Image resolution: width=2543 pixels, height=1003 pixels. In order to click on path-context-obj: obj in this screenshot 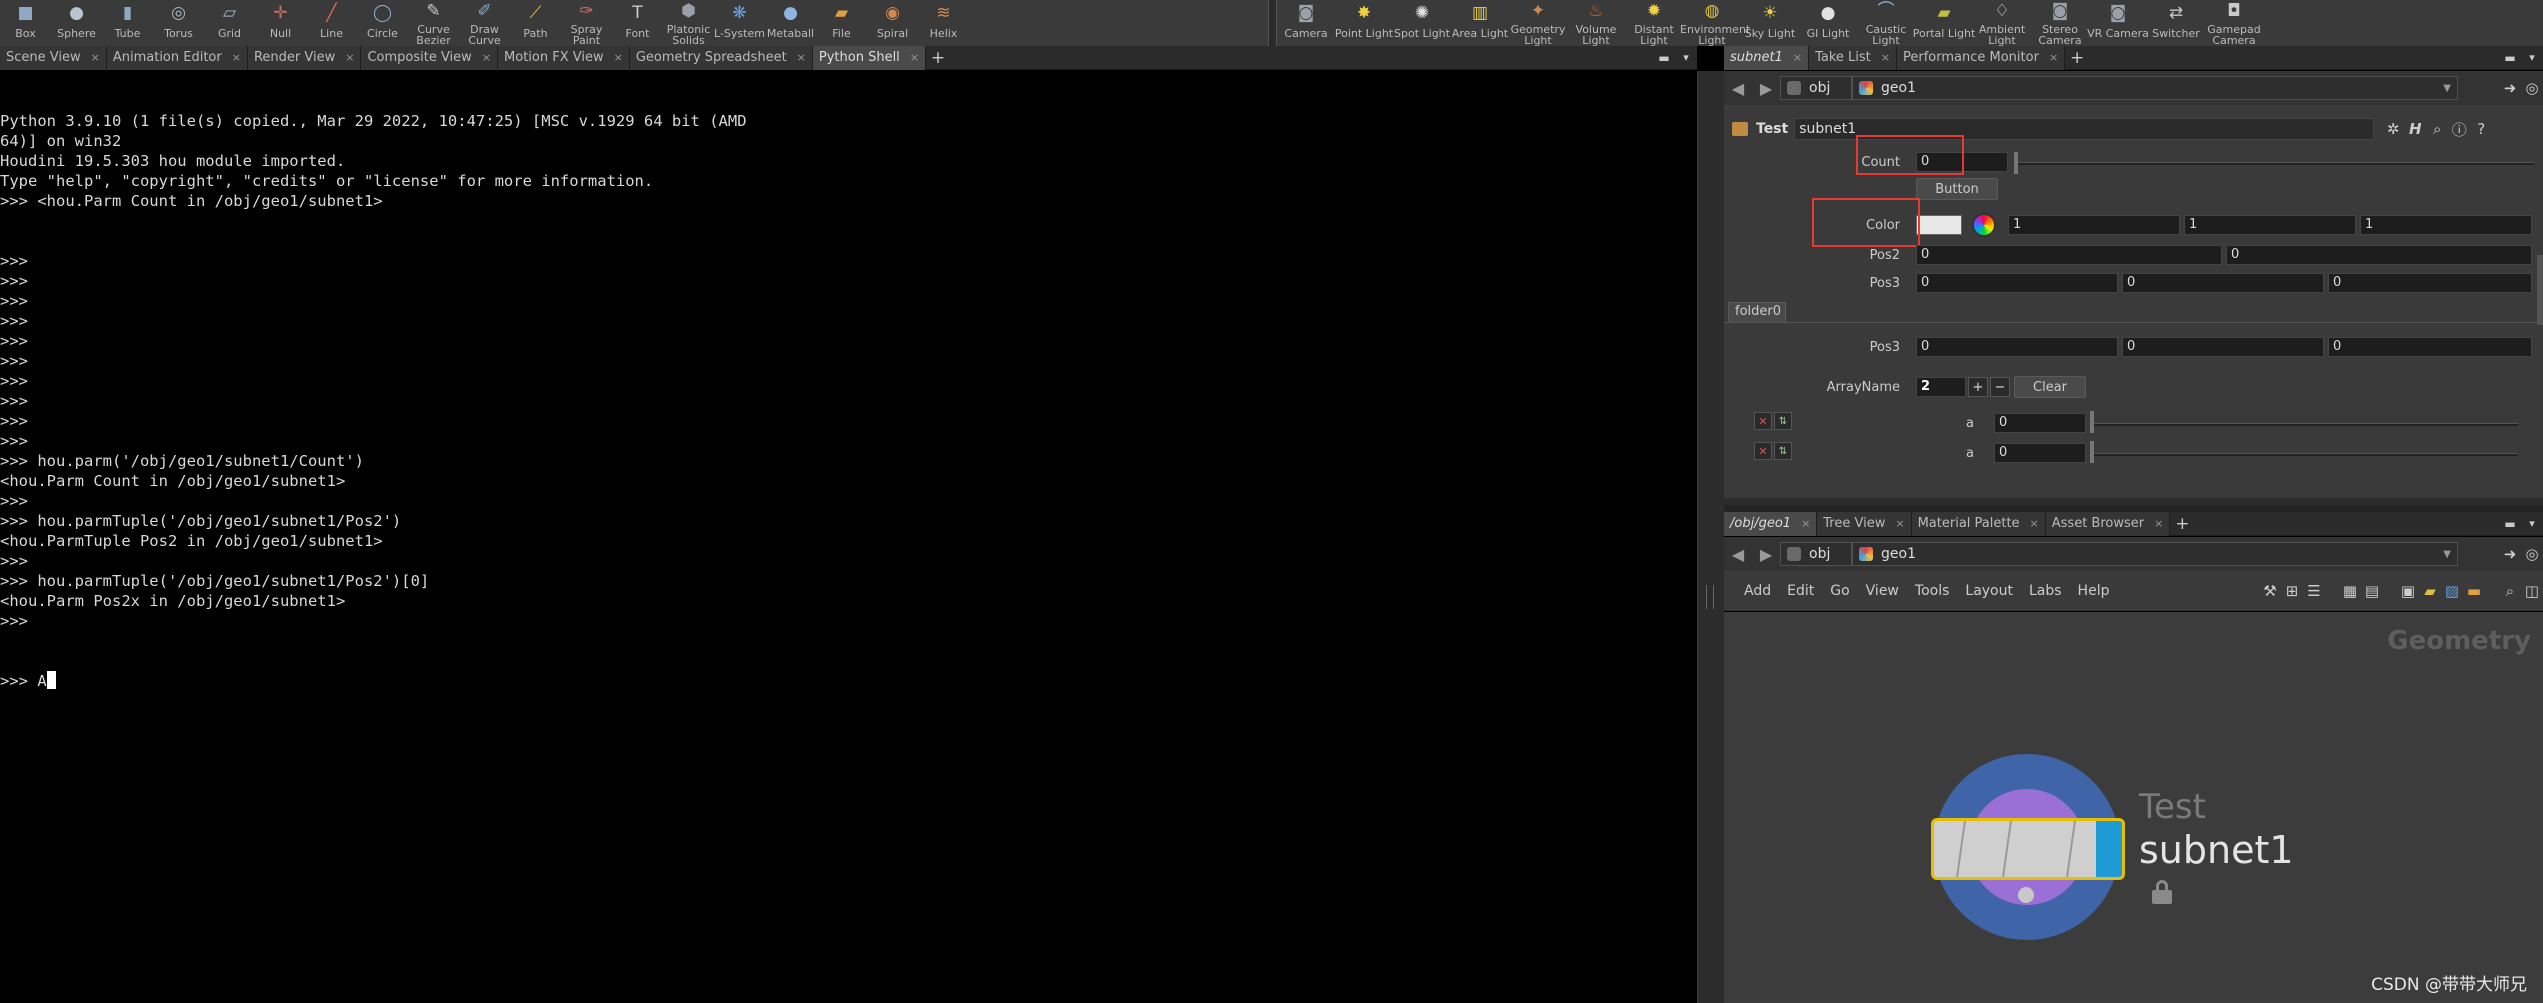, I will do `click(1816, 554)`.